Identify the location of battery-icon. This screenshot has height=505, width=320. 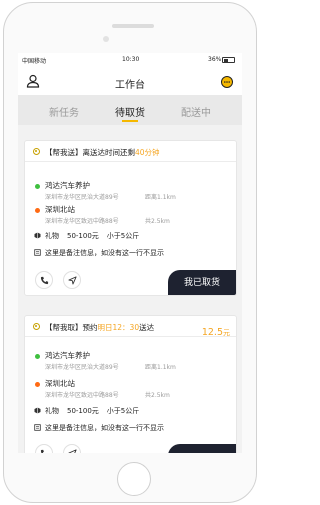
(228, 60).